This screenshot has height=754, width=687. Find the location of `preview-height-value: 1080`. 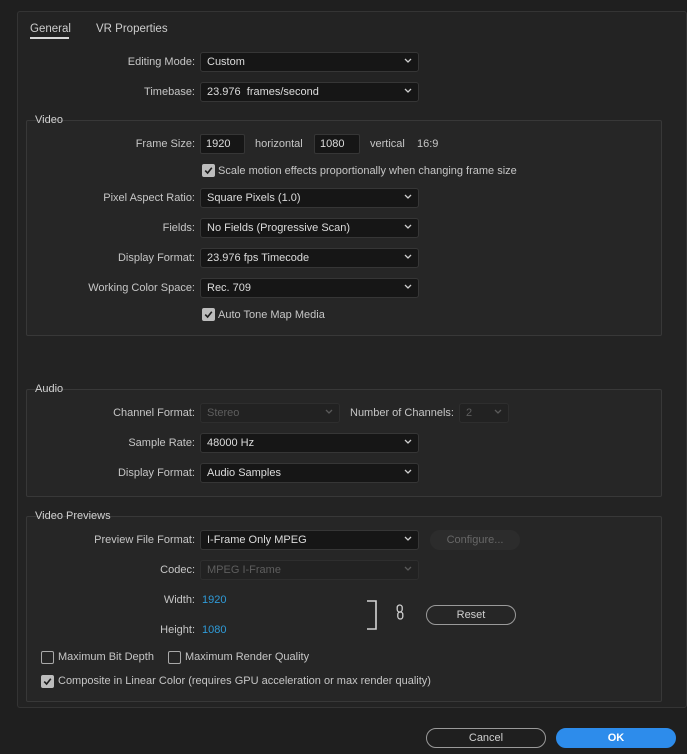

preview-height-value: 1080 is located at coordinates (214, 630).